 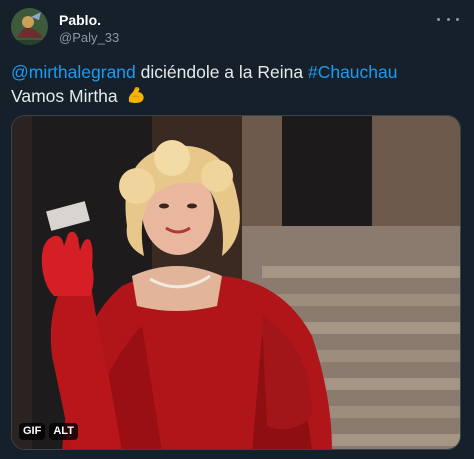 I want to click on tweet-text-line2: Vamos Mirtha, so click(x=64, y=96).